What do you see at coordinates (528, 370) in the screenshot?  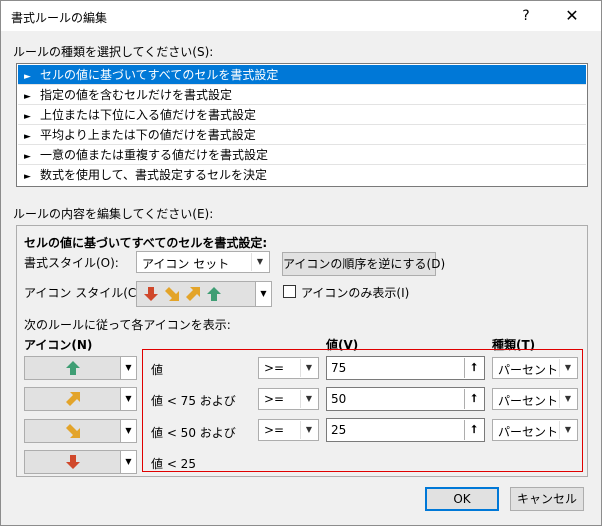 I see `row-1-type: パーセント` at bounding box center [528, 370].